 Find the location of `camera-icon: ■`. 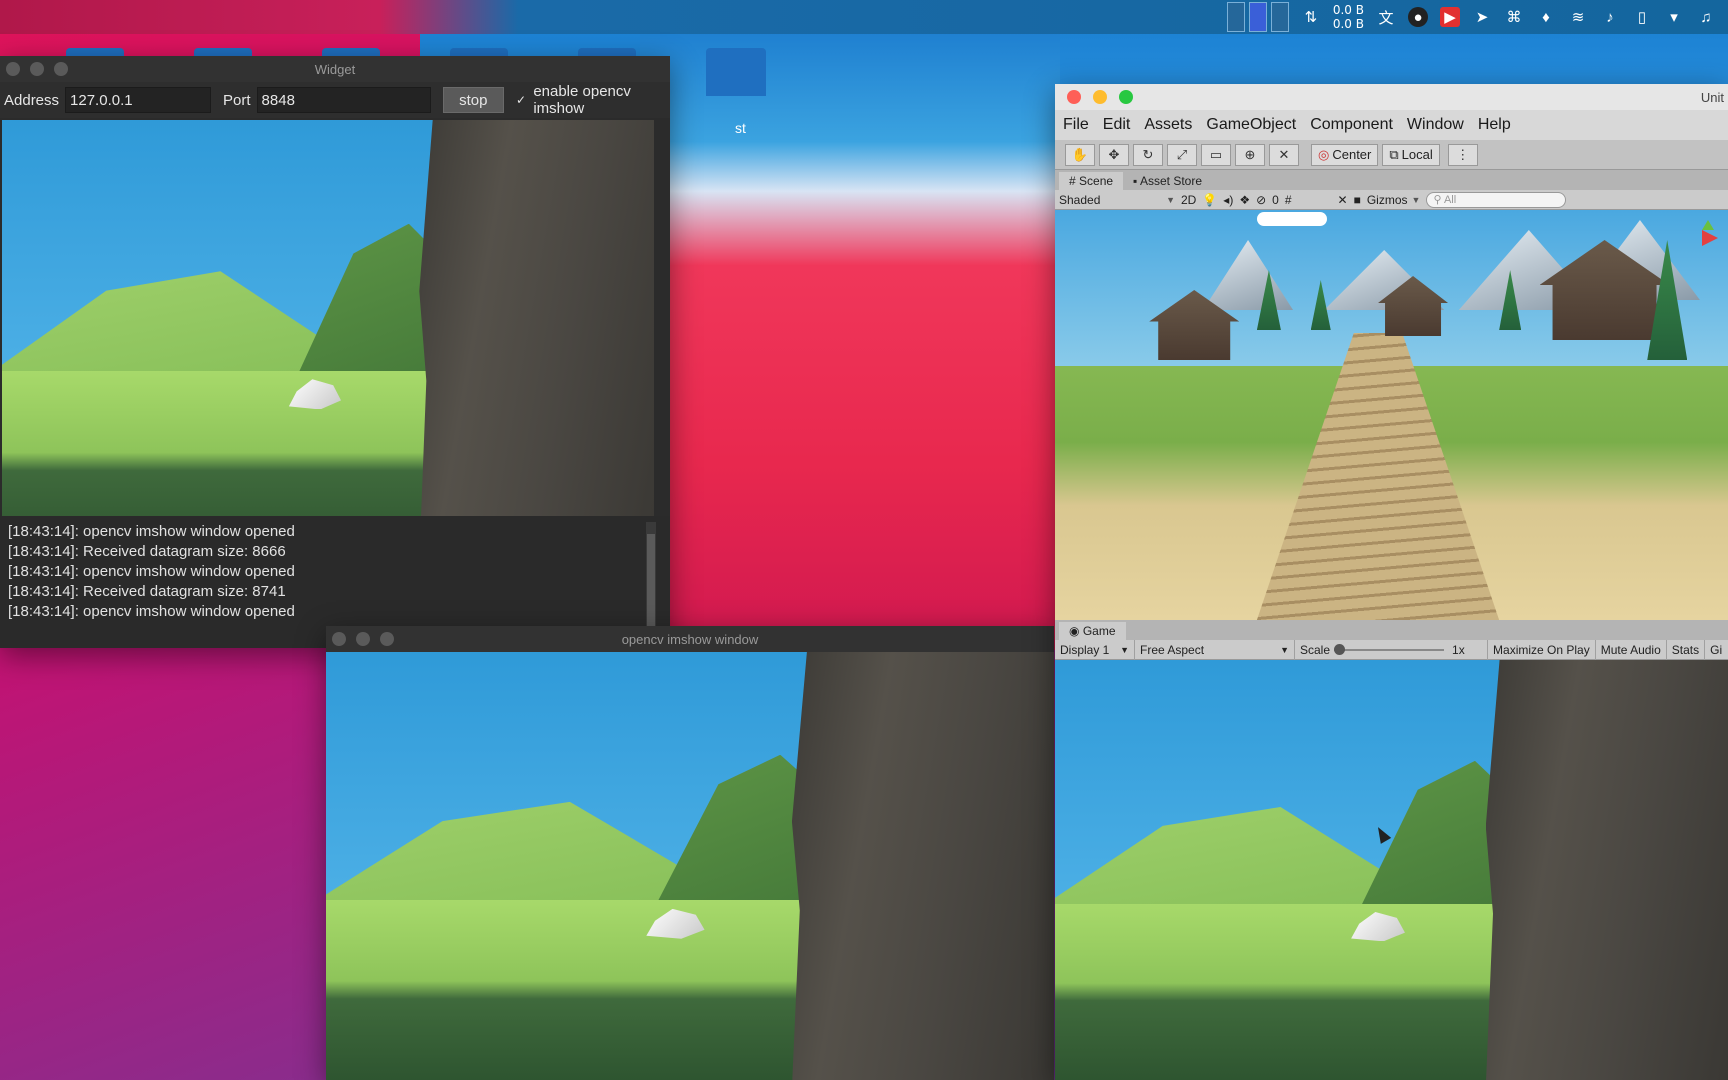

camera-icon: ■ is located at coordinates (1357, 200).